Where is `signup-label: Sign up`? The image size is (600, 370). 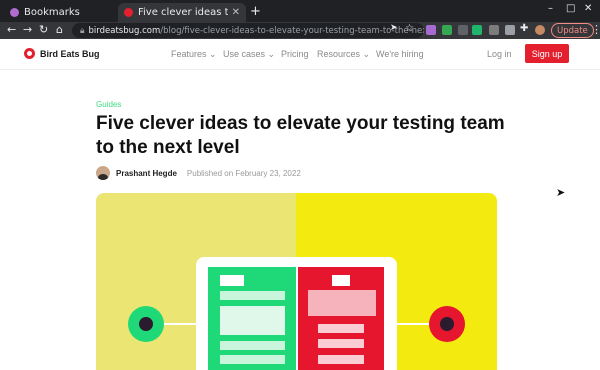
signup-label: Sign up is located at coordinates (547, 53).